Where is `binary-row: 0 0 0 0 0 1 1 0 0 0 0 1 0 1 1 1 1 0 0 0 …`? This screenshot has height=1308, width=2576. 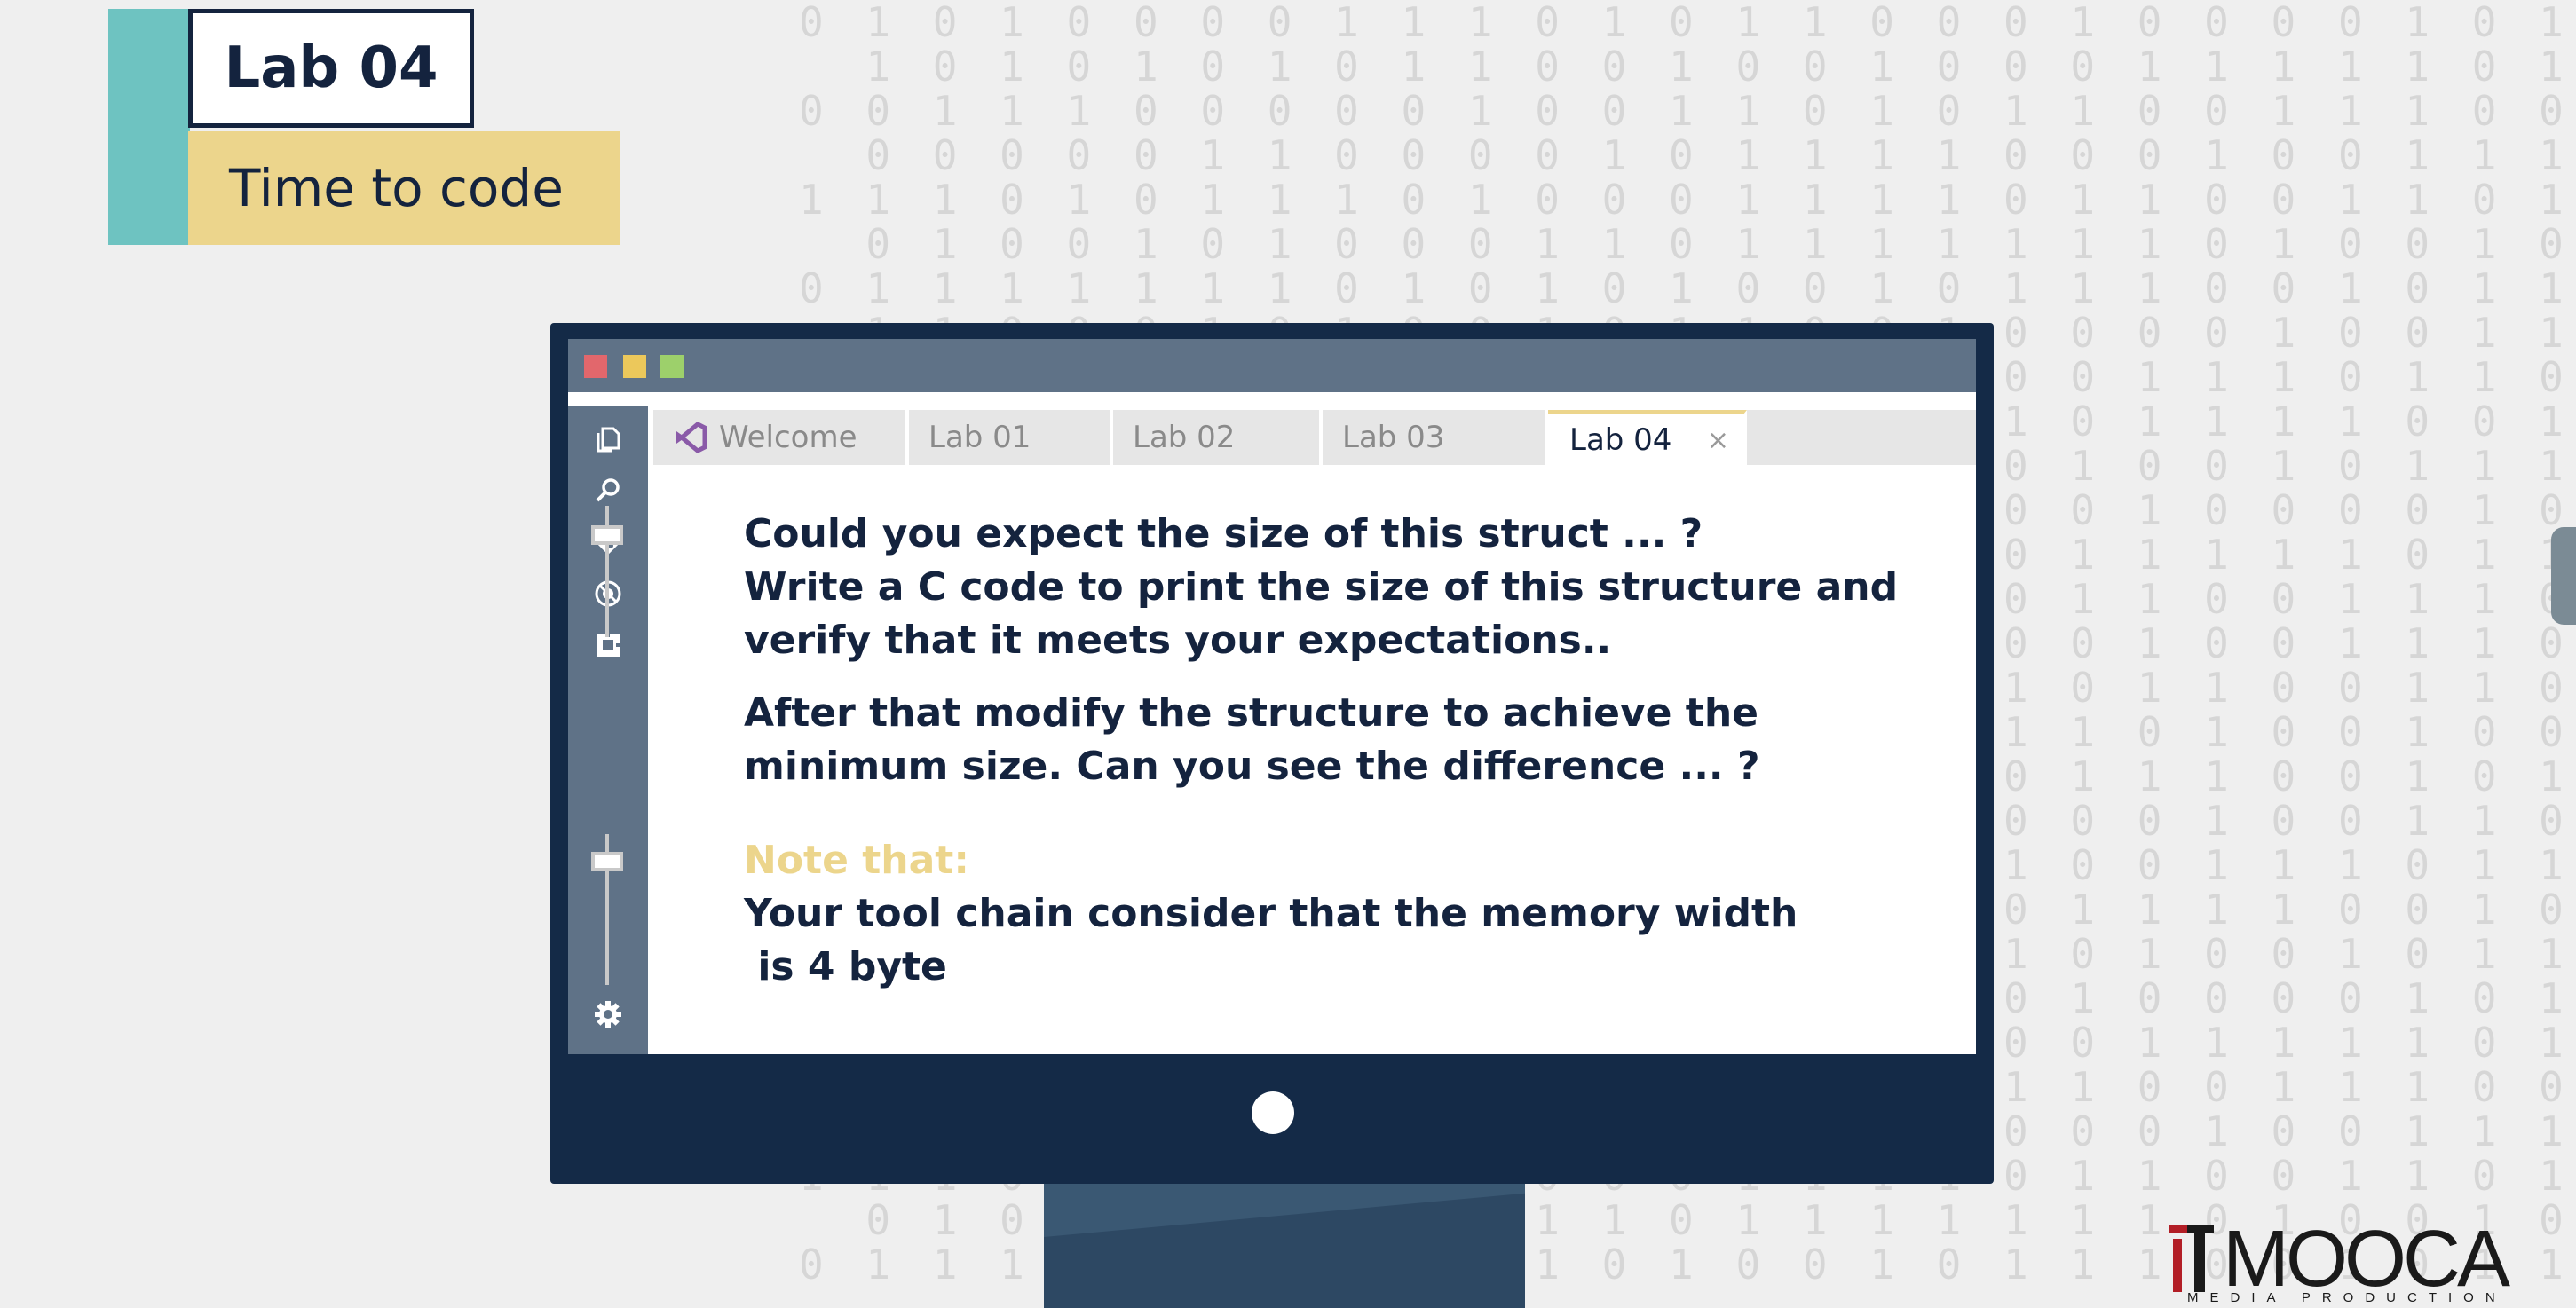
binary-row: 0 0 0 0 0 1 1 0 0 0 0 1 0 1 1 1 1 0 0 0 … is located at coordinates (1718, 155).